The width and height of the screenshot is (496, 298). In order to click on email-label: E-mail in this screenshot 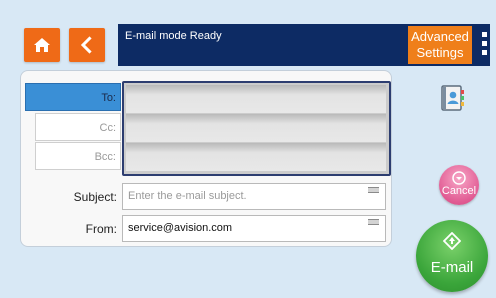, I will do `click(452, 267)`.